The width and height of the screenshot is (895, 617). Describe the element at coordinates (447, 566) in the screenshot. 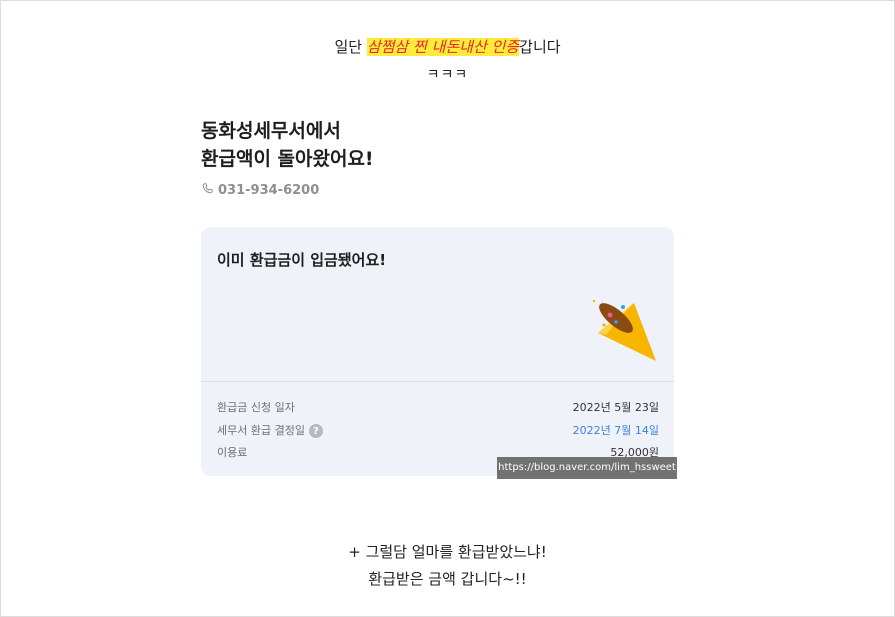

I see `caption-bottom: + 그럴담 얼마를 환급받았느냐! 환급받은 금액 갑니다~!!` at that location.